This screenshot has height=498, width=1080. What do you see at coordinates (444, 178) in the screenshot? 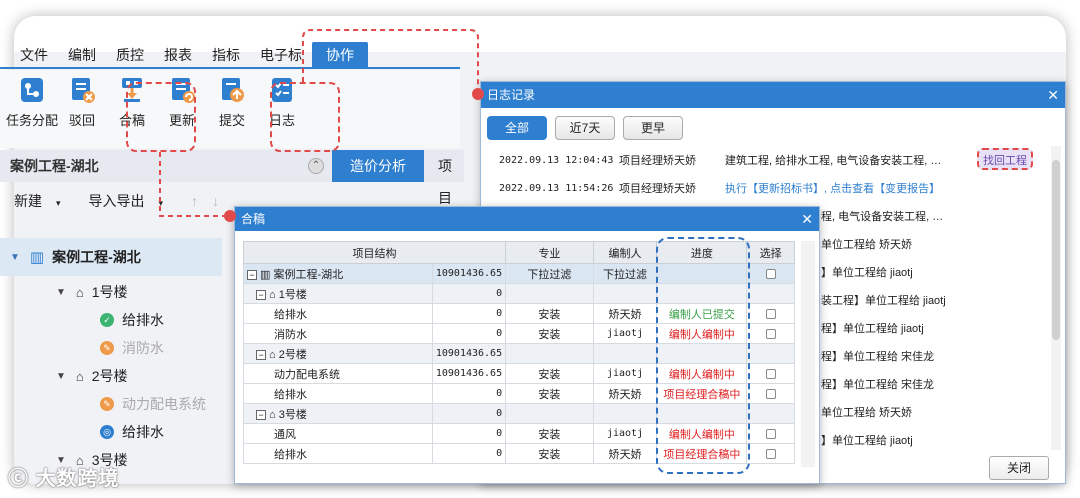
I see `tab-project: 项目` at bounding box center [444, 178].